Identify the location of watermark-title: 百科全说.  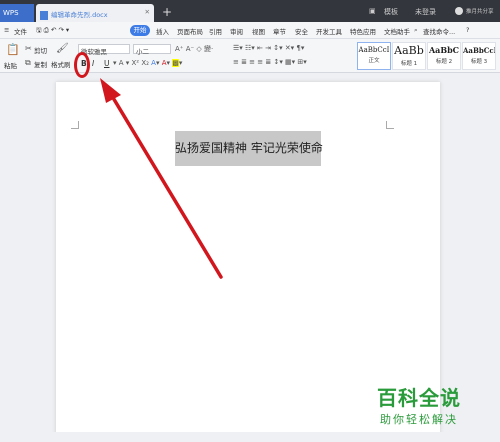
(419, 398).